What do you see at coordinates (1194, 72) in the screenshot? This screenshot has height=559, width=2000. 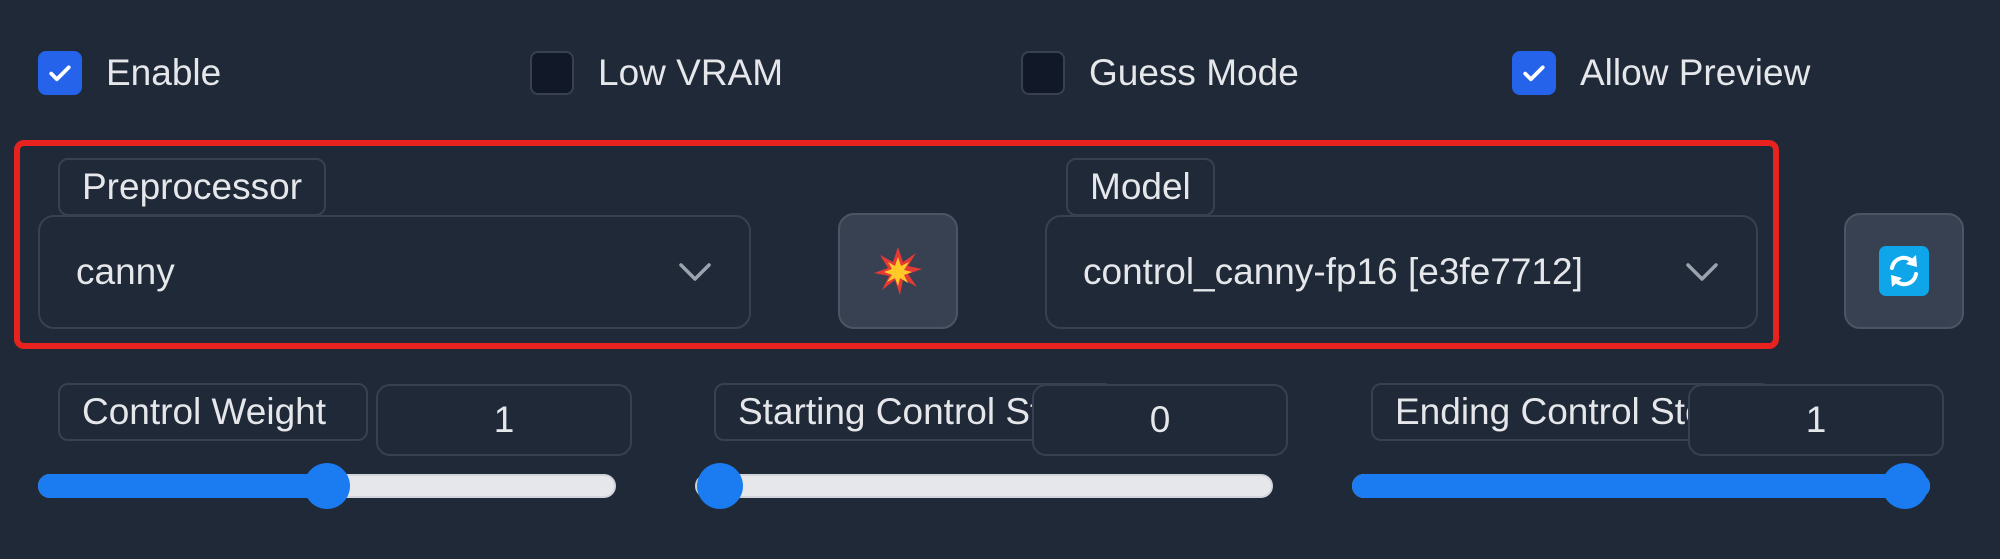 I see `guess-mode-label: Guess Mode` at bounding box center [1194, 72].